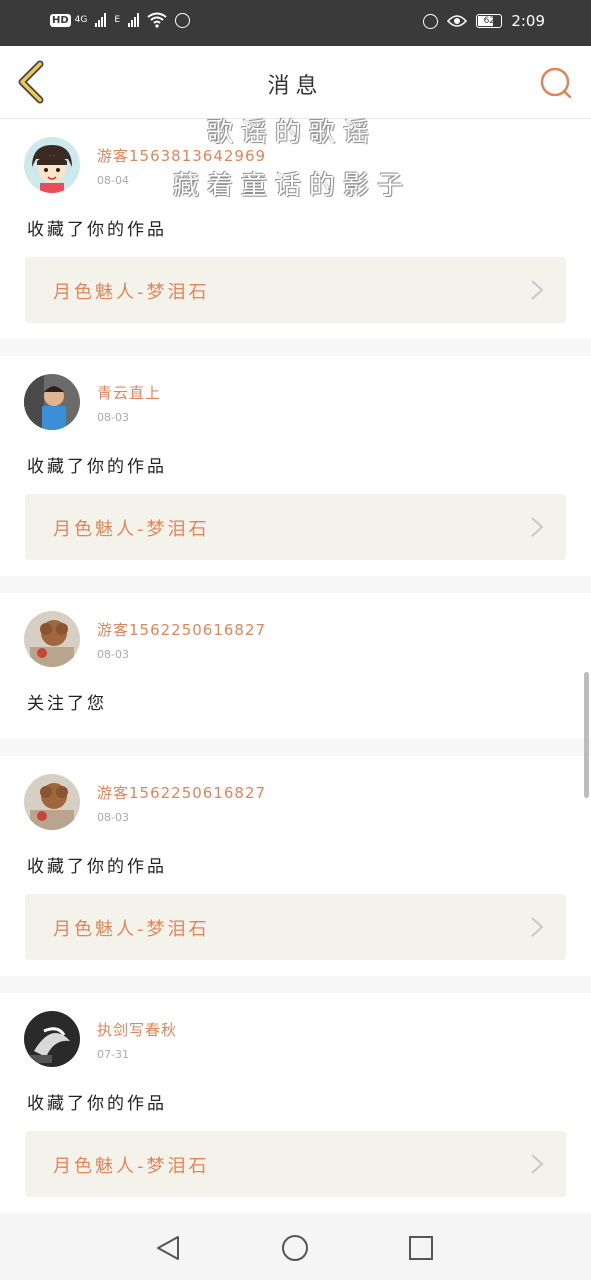  Describe the element at coordinates (295, 666) in the screenshot. I see `message-item: 游客1562250616827 08-03 关注了您` at that location.